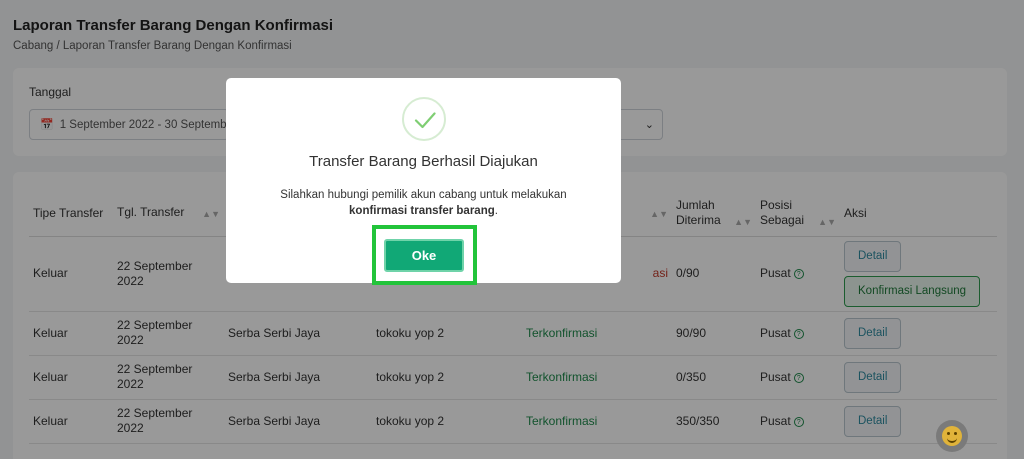 This screenshot has height=459, width=1024. What do you see at coordinates (423, 161) in the screenshot?
I see `modal-title: Transfer Barang Berhasil Diajukan` at bounding box center [423, 161].